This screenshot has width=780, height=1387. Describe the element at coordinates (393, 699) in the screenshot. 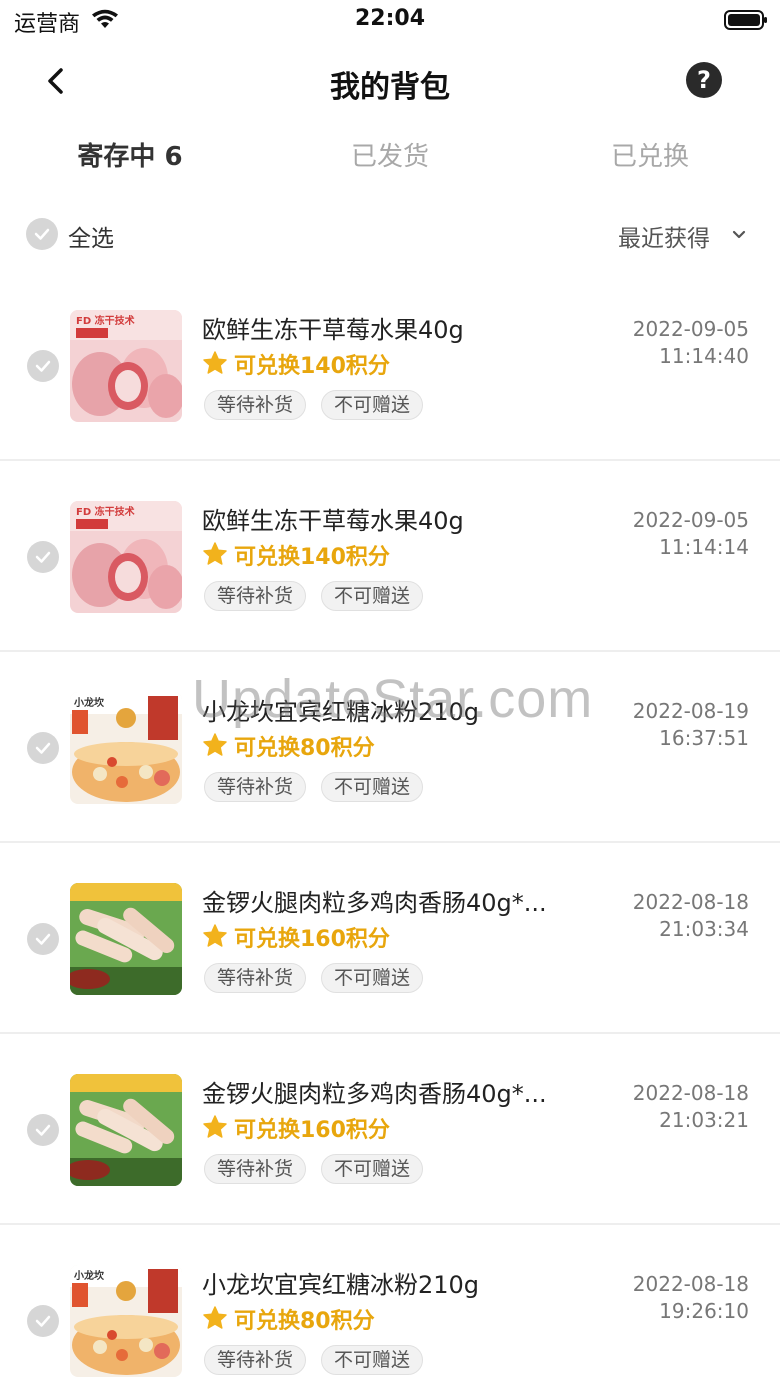

I see `watermark: UpdateStar.com` at that location.